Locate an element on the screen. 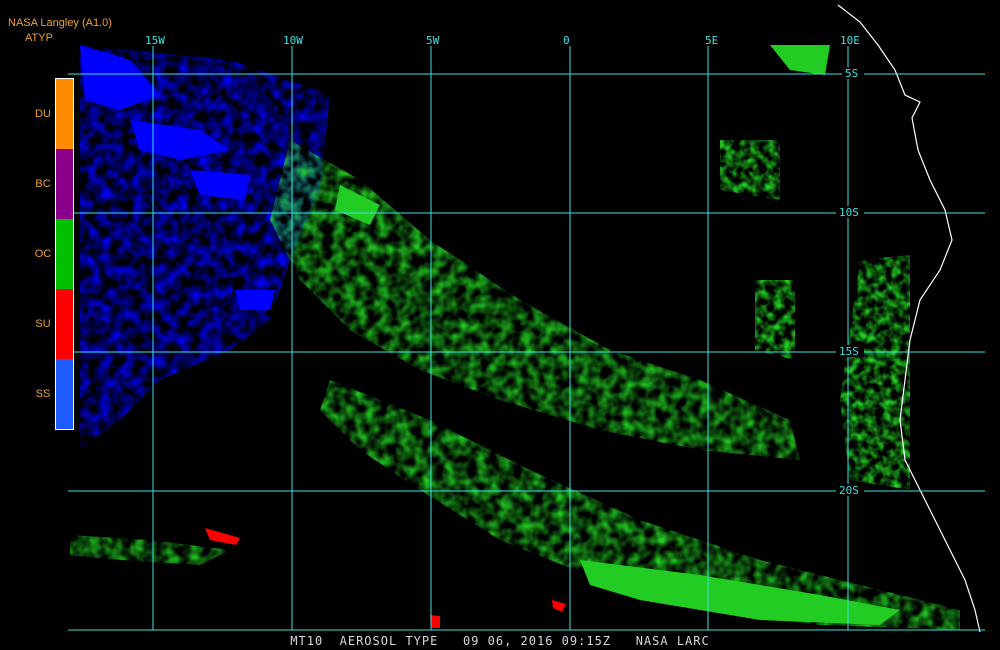 This screenshot has height=650, width=1000. source-title: NASA Langley (A1.0) is located at coordinates (60, 23).